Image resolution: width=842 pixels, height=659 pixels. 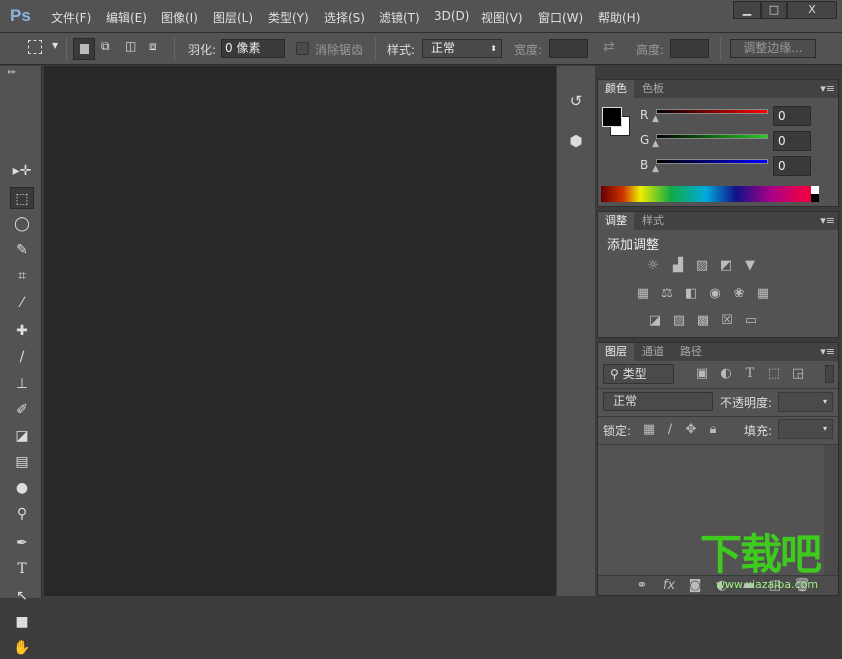 What do you see at coordinates (22, 596) in the screenshot?
I see `path-selection-tool-icon: ↖` at bounding box center [22, 596].